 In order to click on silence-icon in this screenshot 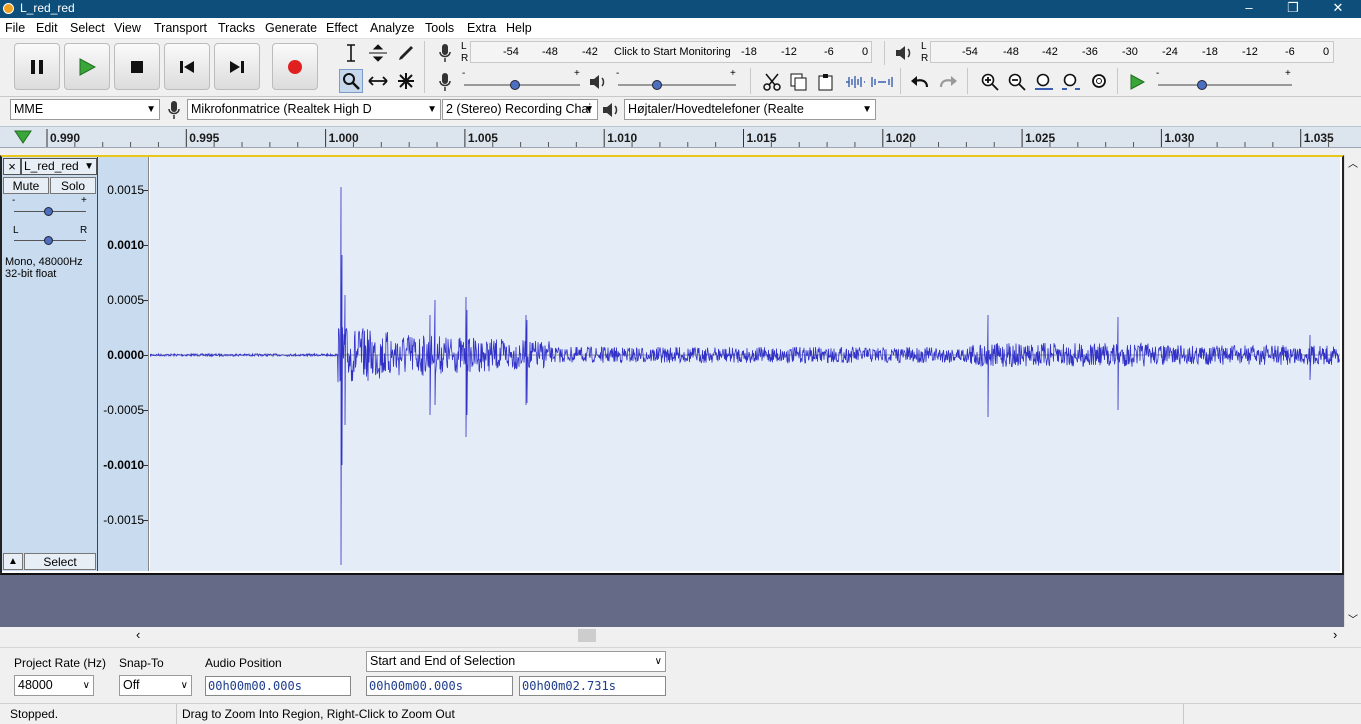, I will do `click(882, 82)`.